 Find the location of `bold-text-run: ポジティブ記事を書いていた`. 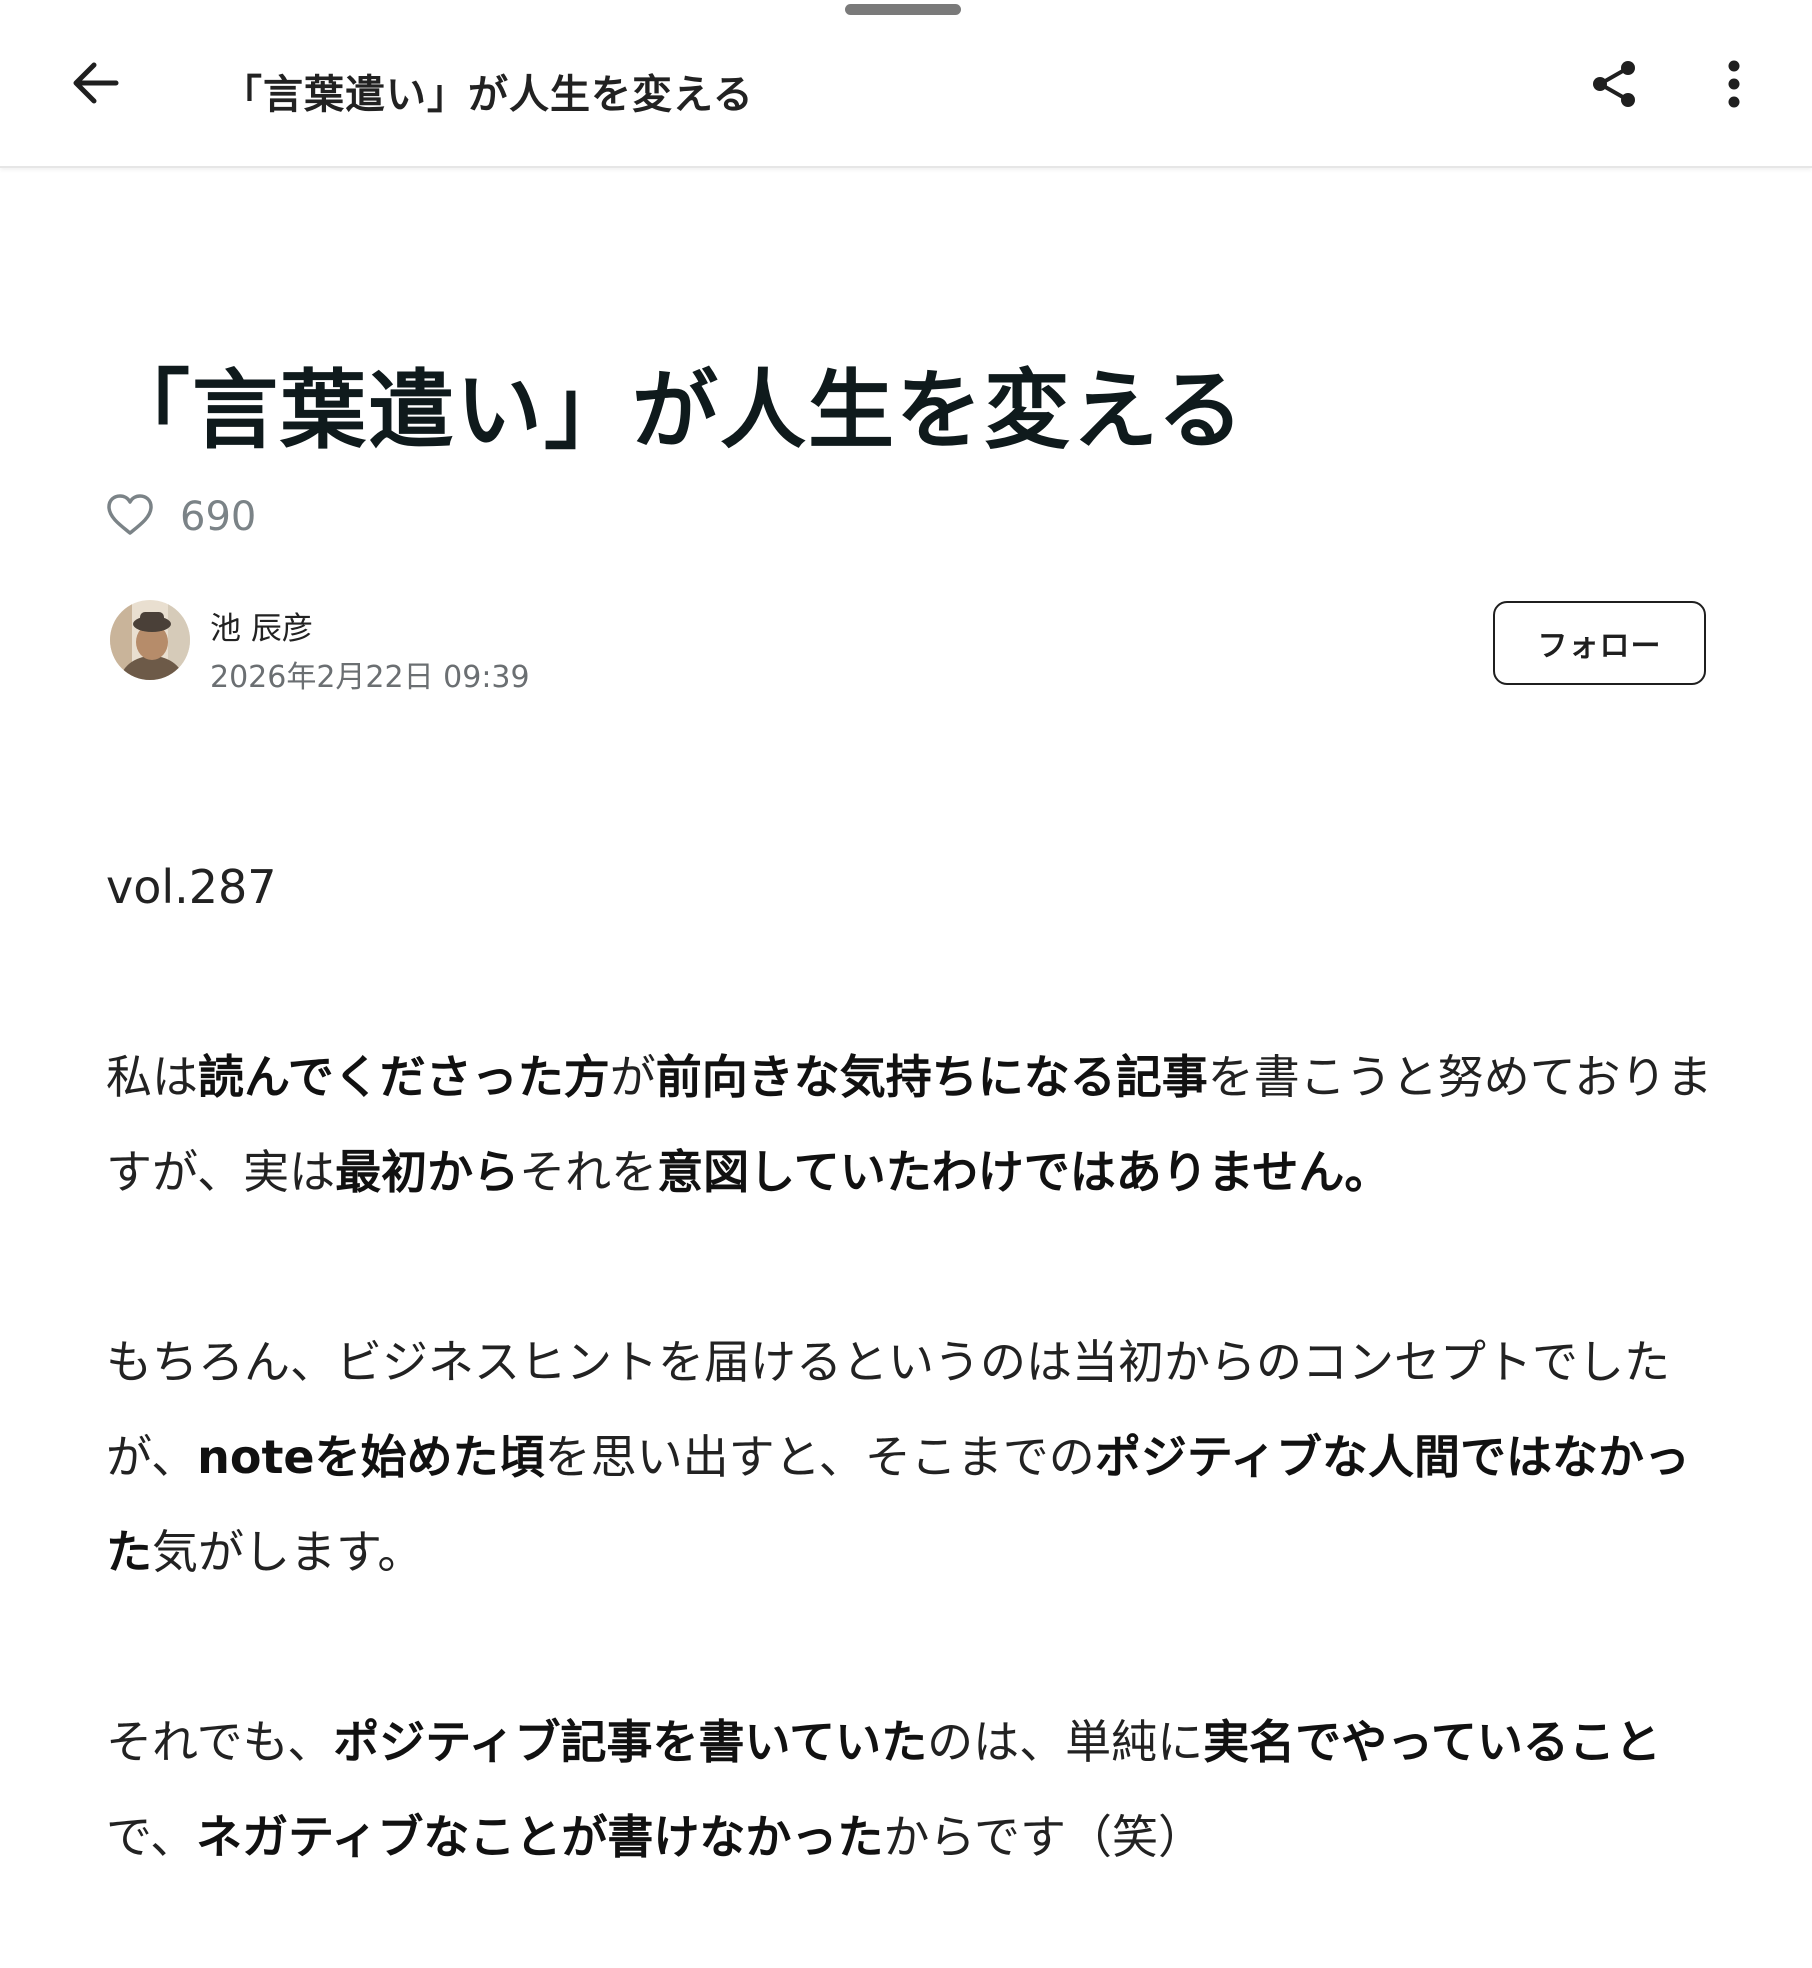

bold-text-run: ポジティブ記事を書いていた is located at coordinates (630, 1742).